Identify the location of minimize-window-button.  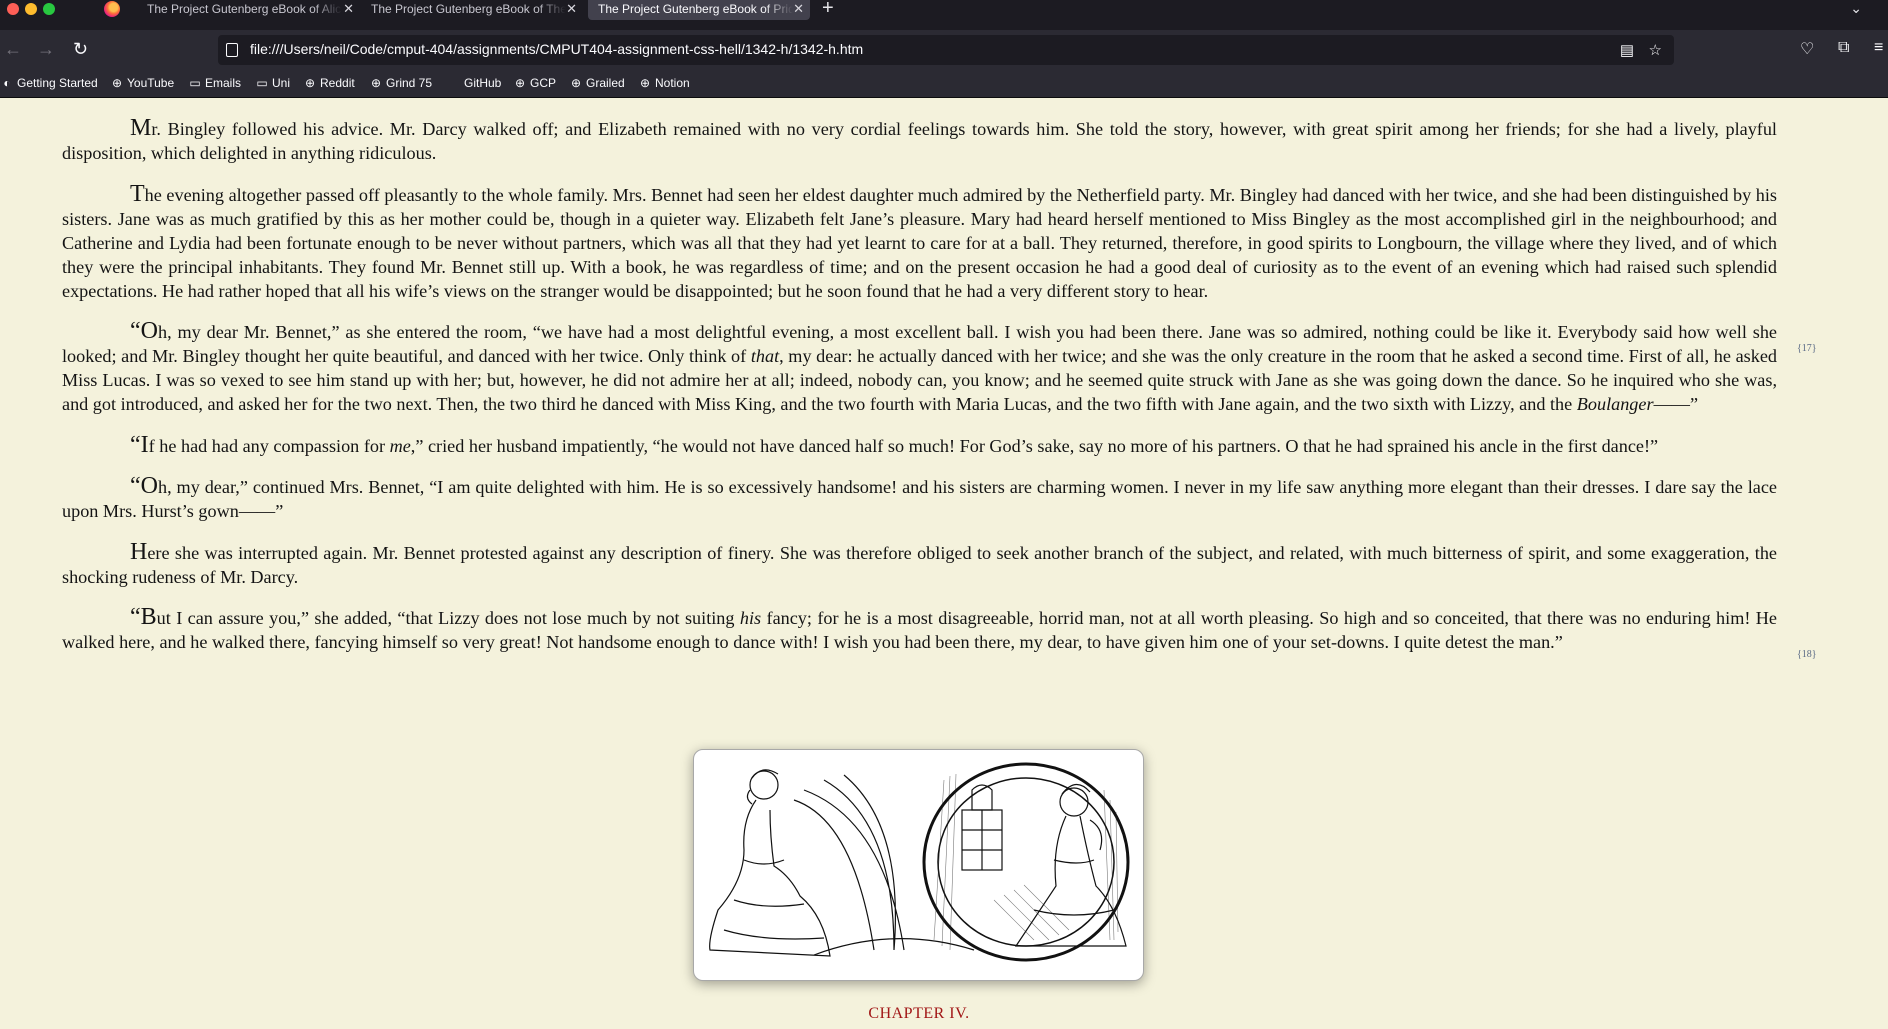
(31, 9).